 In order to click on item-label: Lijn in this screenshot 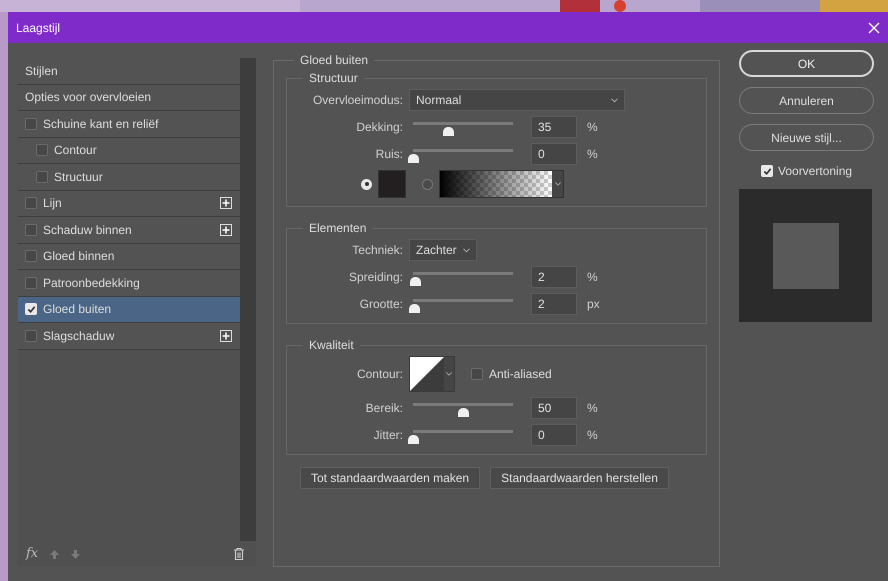, I will do `click(53, 203)`.